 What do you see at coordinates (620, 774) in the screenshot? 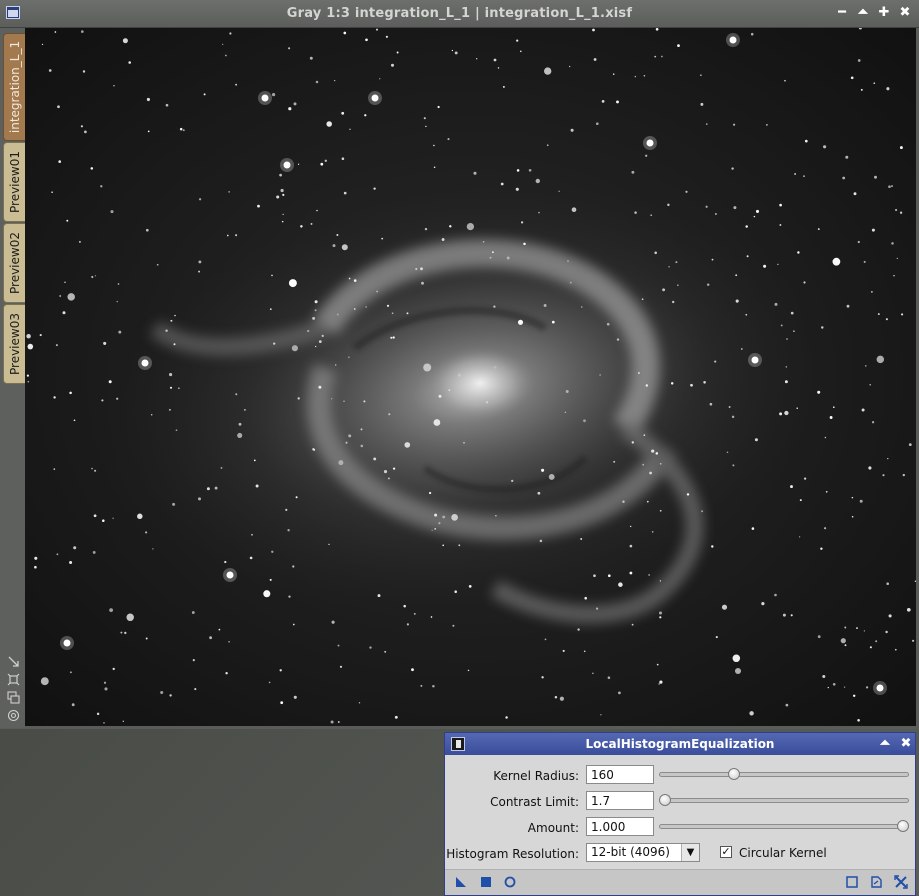
I see `kernel-radius-input` at bounding box center [620, 774].